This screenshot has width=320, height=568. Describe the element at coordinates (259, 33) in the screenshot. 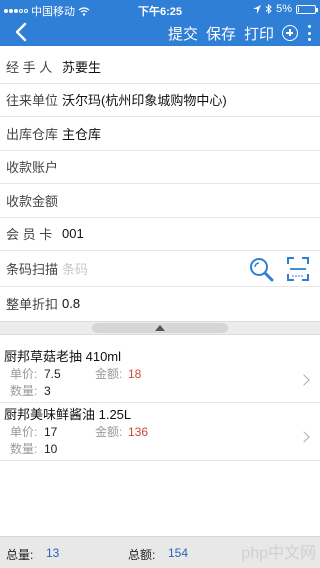

I see `print-button: 打印` at that location.